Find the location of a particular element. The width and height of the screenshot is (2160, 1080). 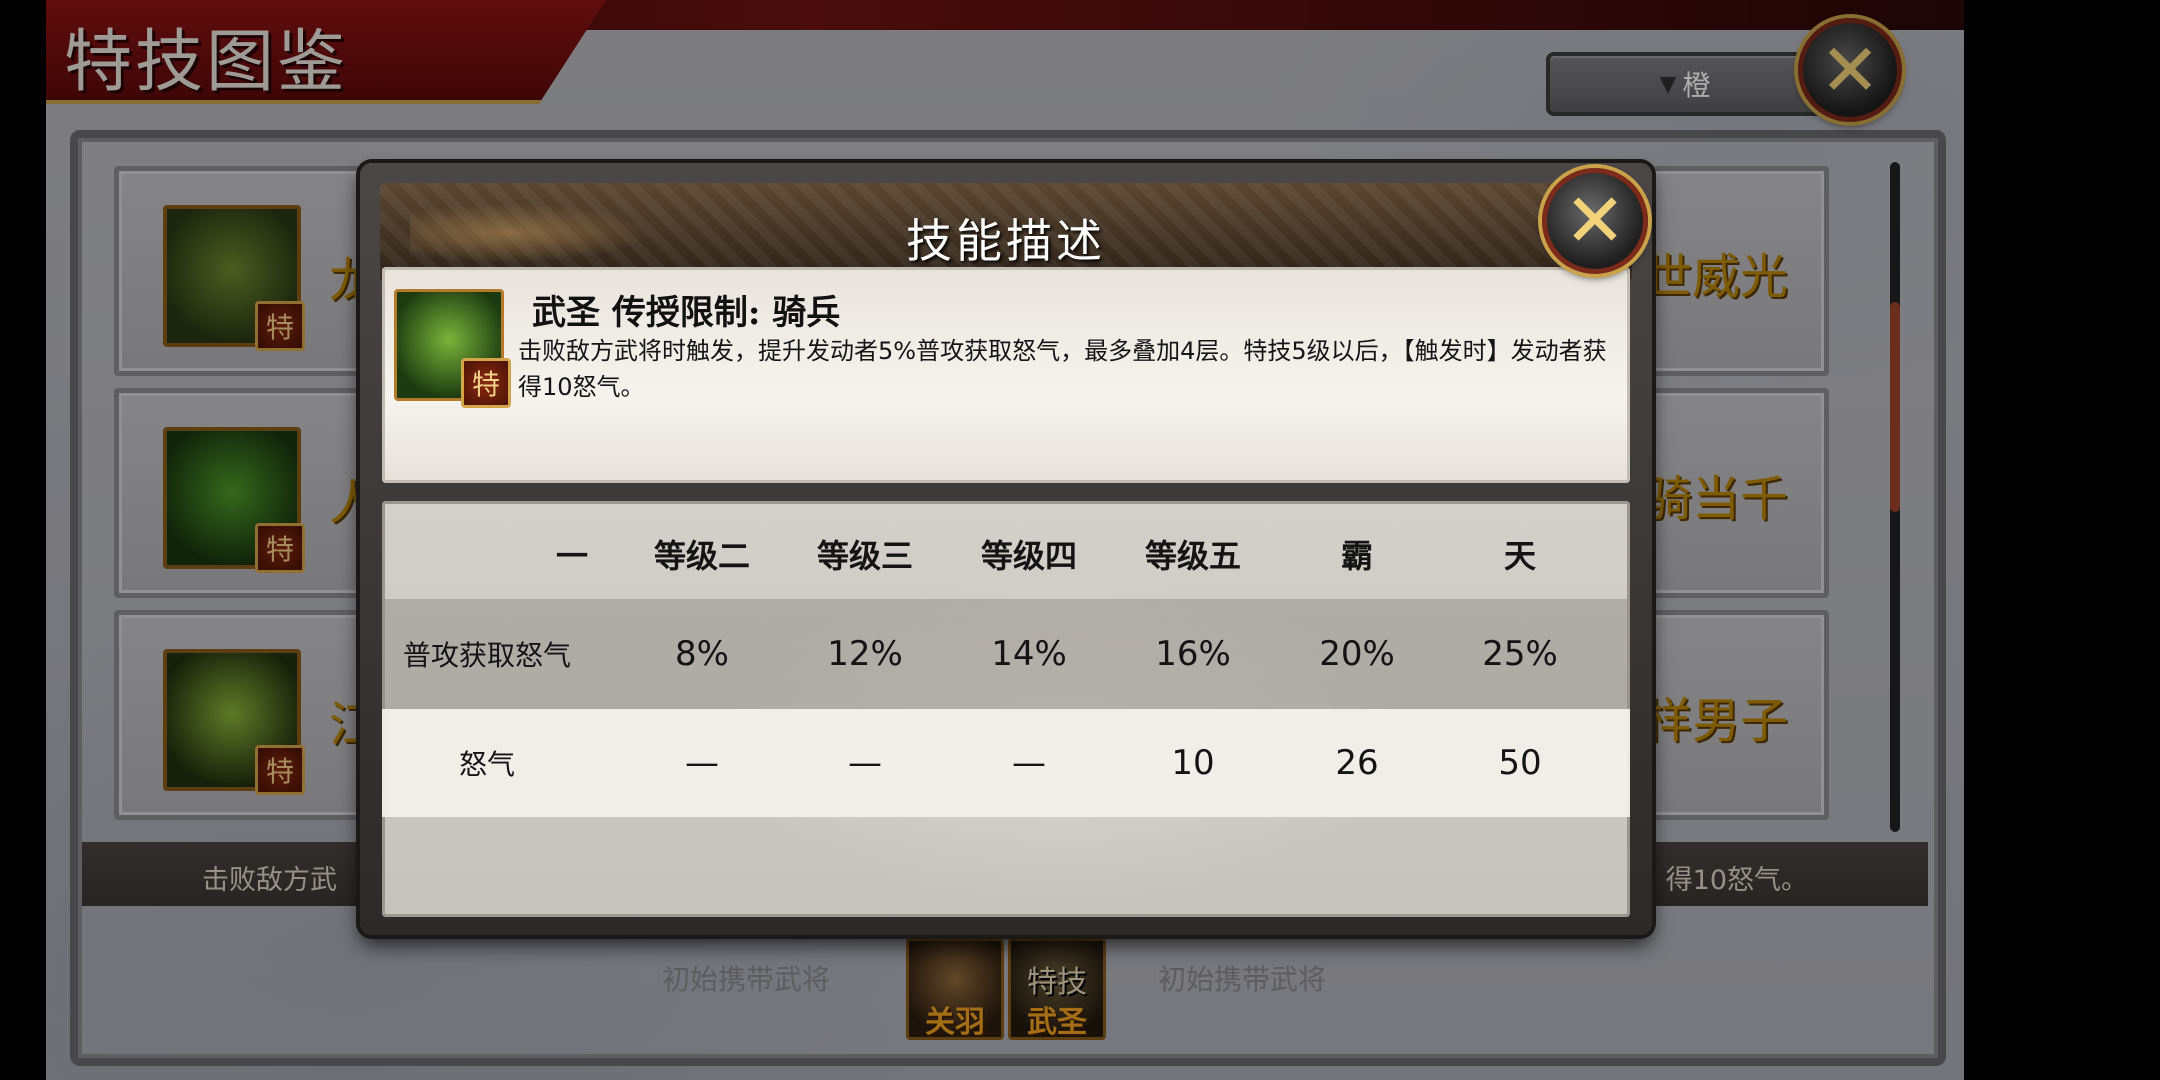

skill-icon: 特 is located at coordinates (452, 348).